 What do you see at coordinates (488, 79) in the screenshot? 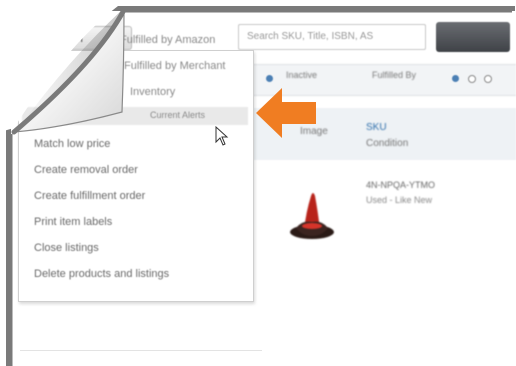
I see `fulfilled-radio-c` at bounding box center [488, 79].